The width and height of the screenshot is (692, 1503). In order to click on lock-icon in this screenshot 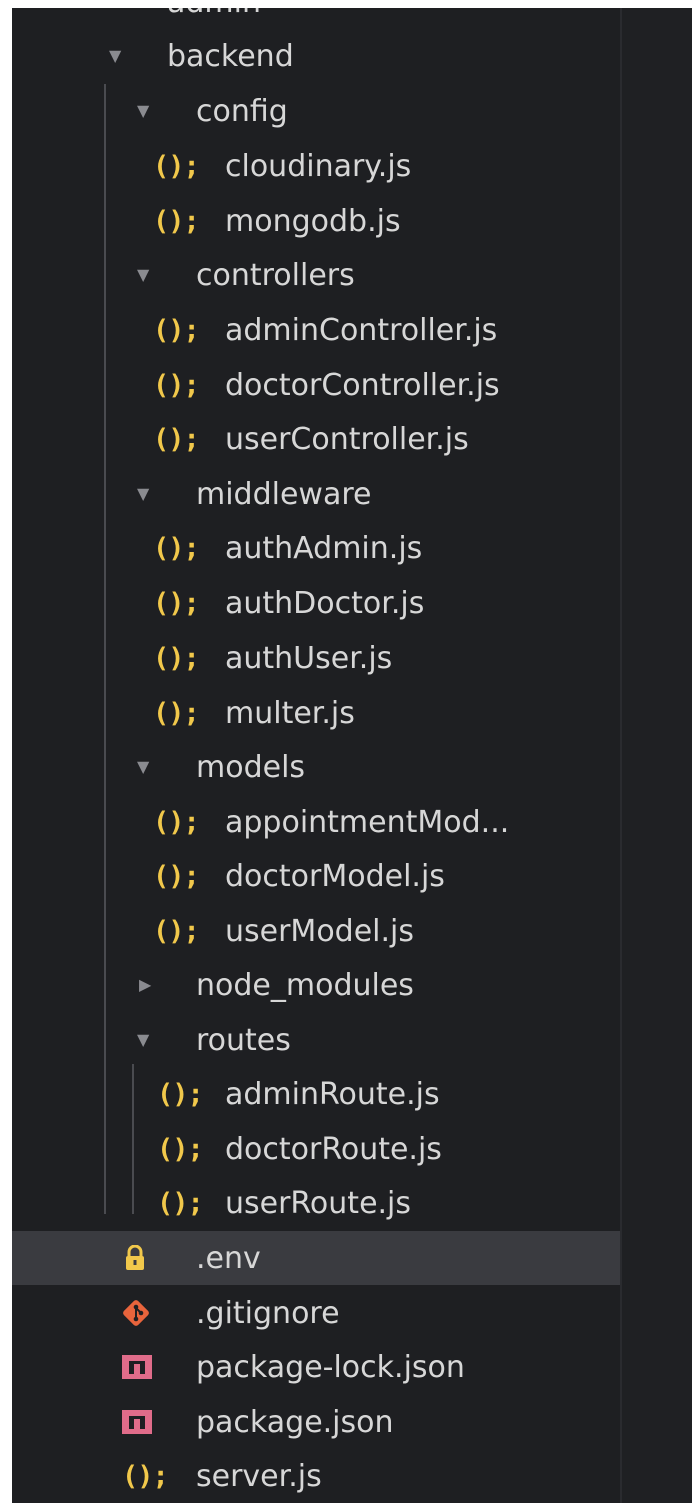, I will do `click(135, 1257)`.